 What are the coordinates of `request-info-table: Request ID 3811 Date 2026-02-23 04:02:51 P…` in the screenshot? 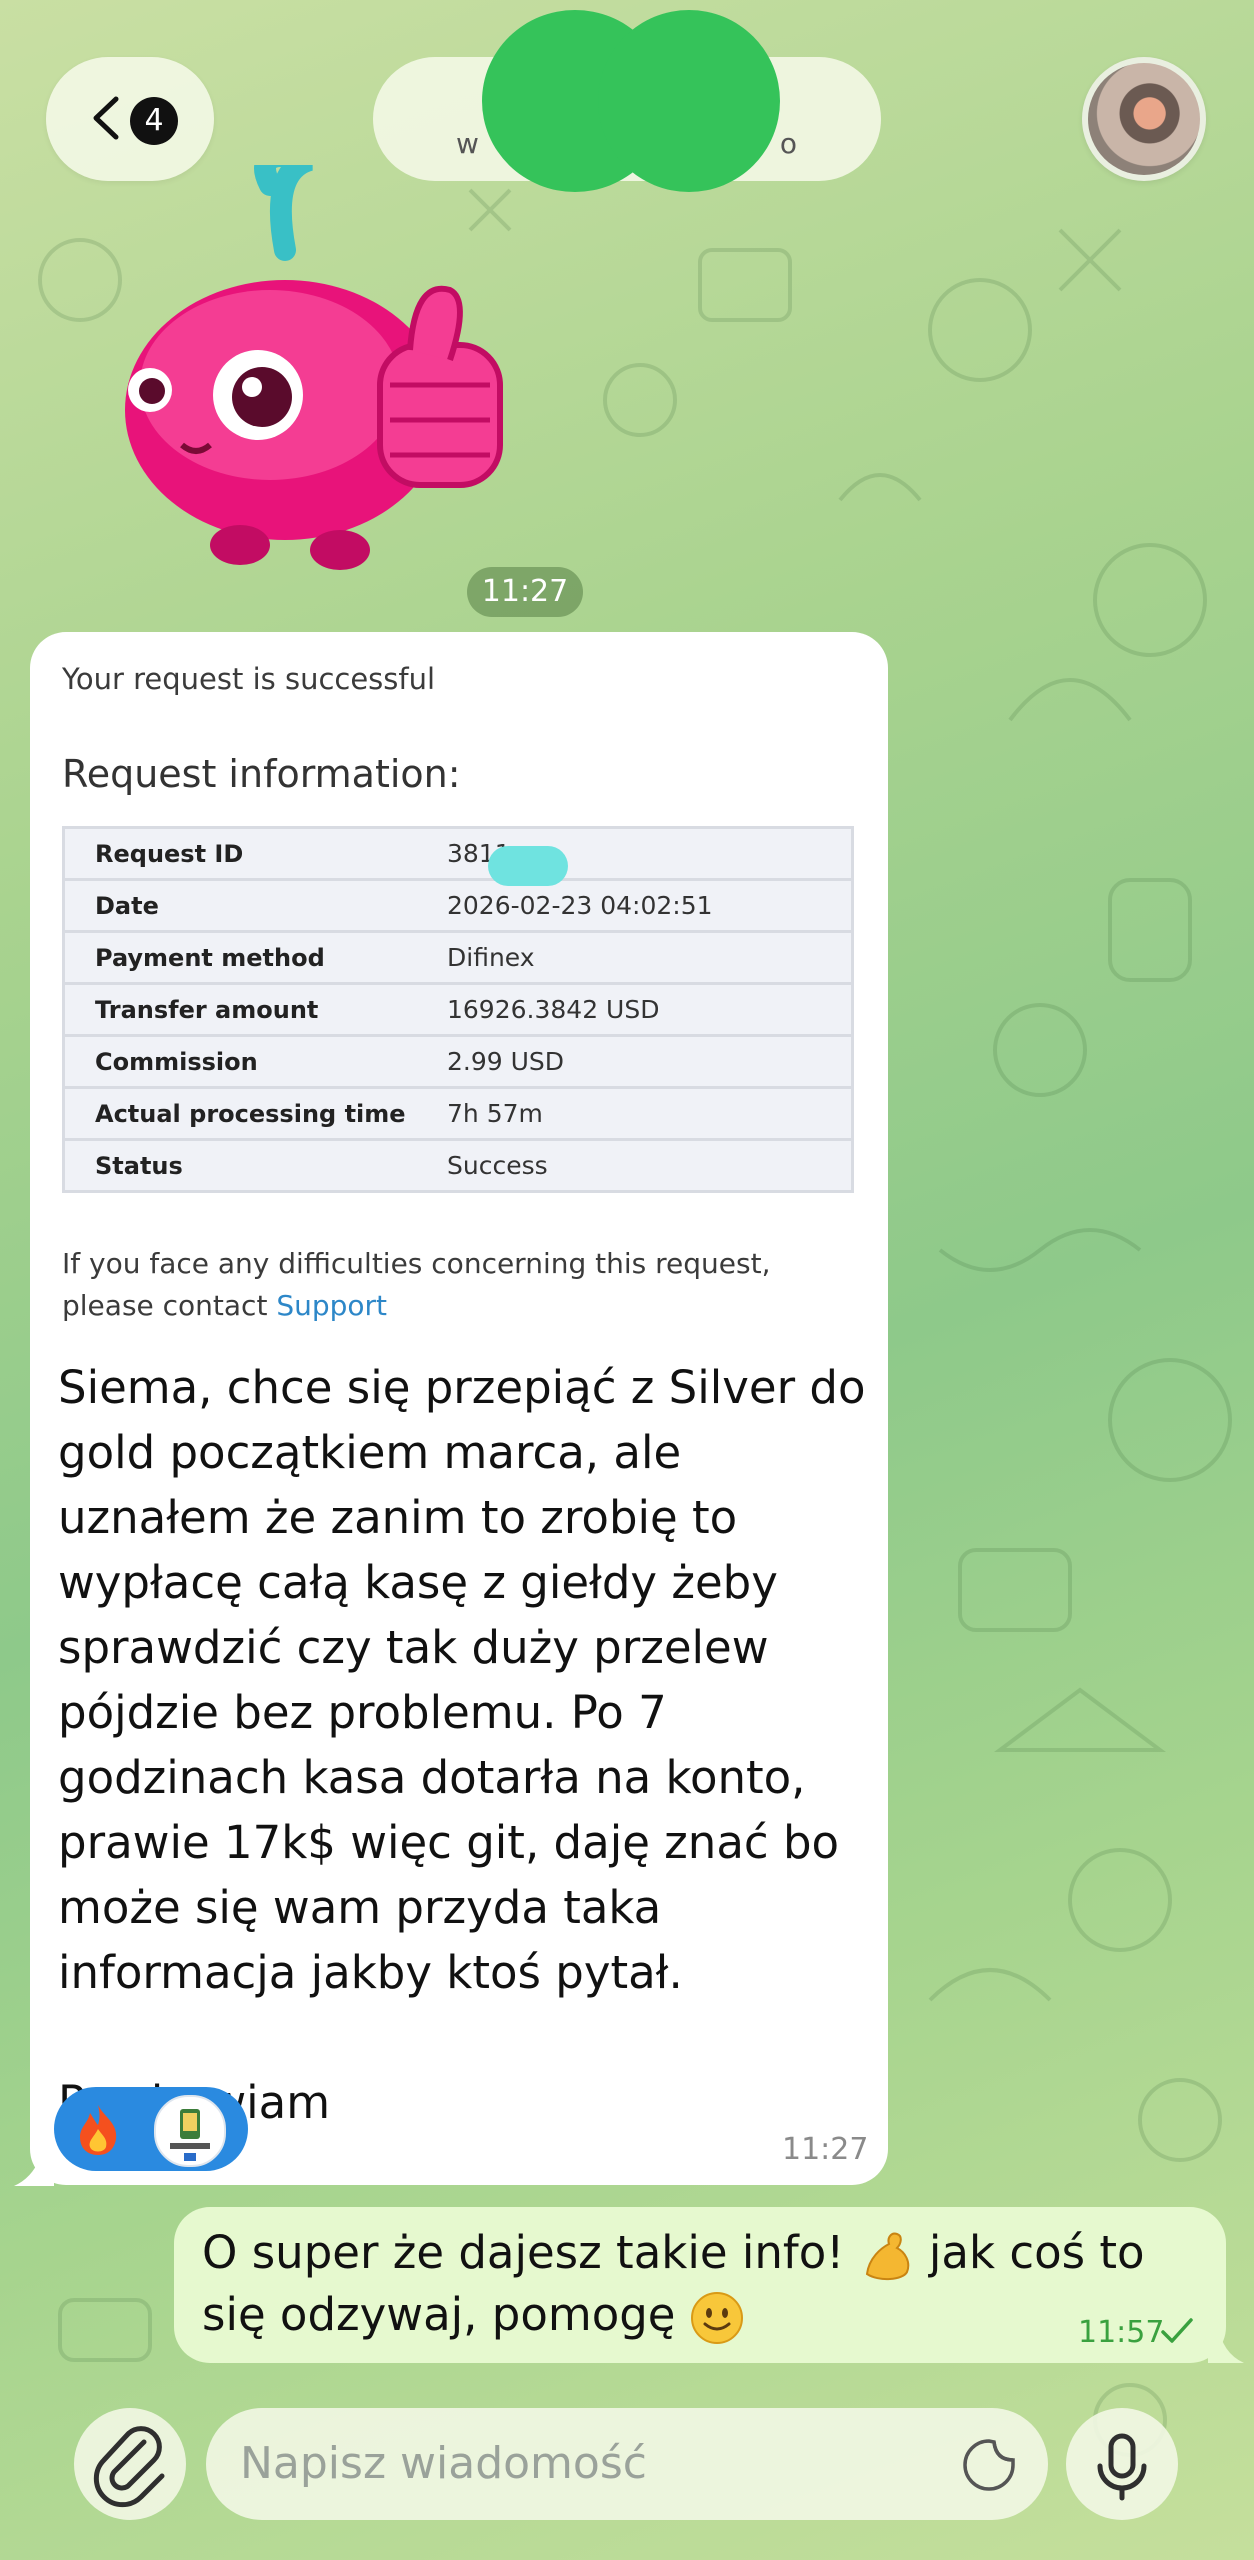 It's located at (458, 1009).